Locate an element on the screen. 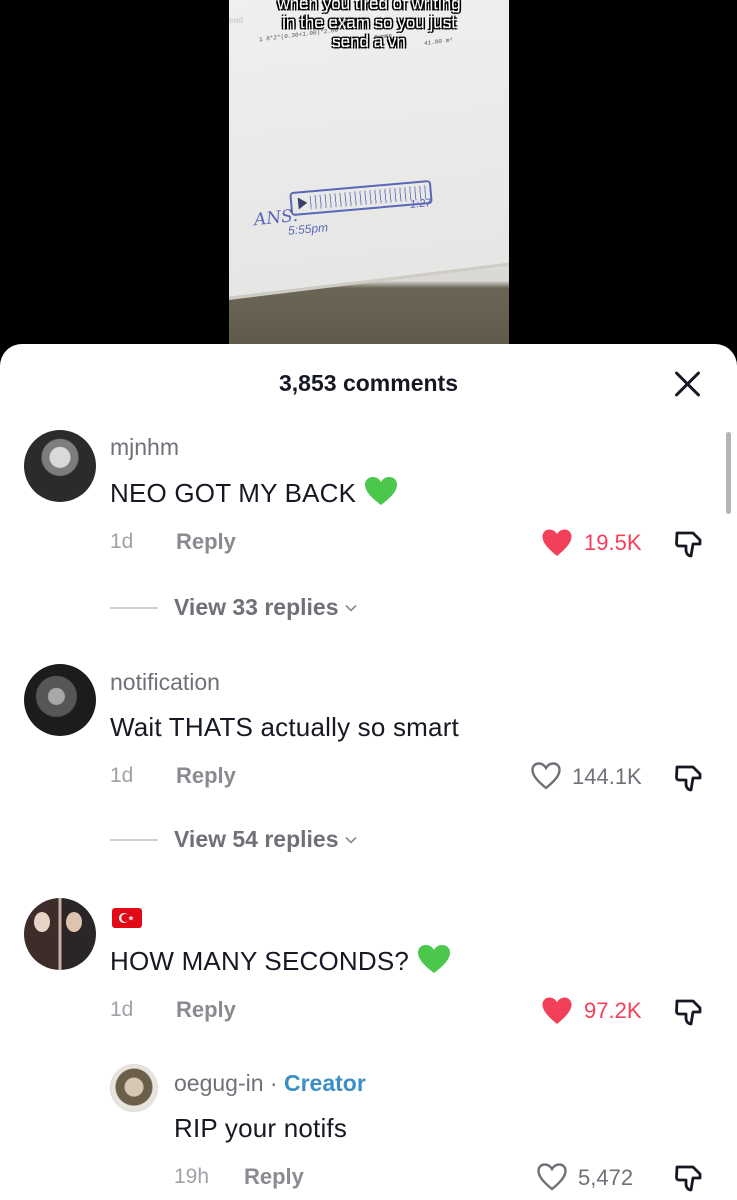 The height and width of the screenshot is (1200, 737). view-replies-label: View 54 replies is located at coordinates (256, 839).